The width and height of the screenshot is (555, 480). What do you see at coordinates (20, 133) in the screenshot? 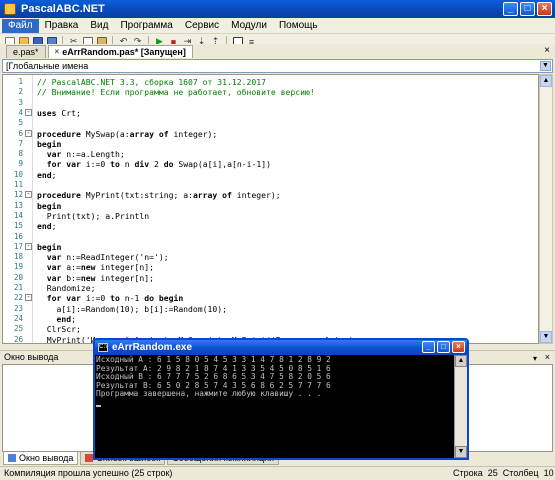
I see `line-number: 6` at bounding box center [20, 133].